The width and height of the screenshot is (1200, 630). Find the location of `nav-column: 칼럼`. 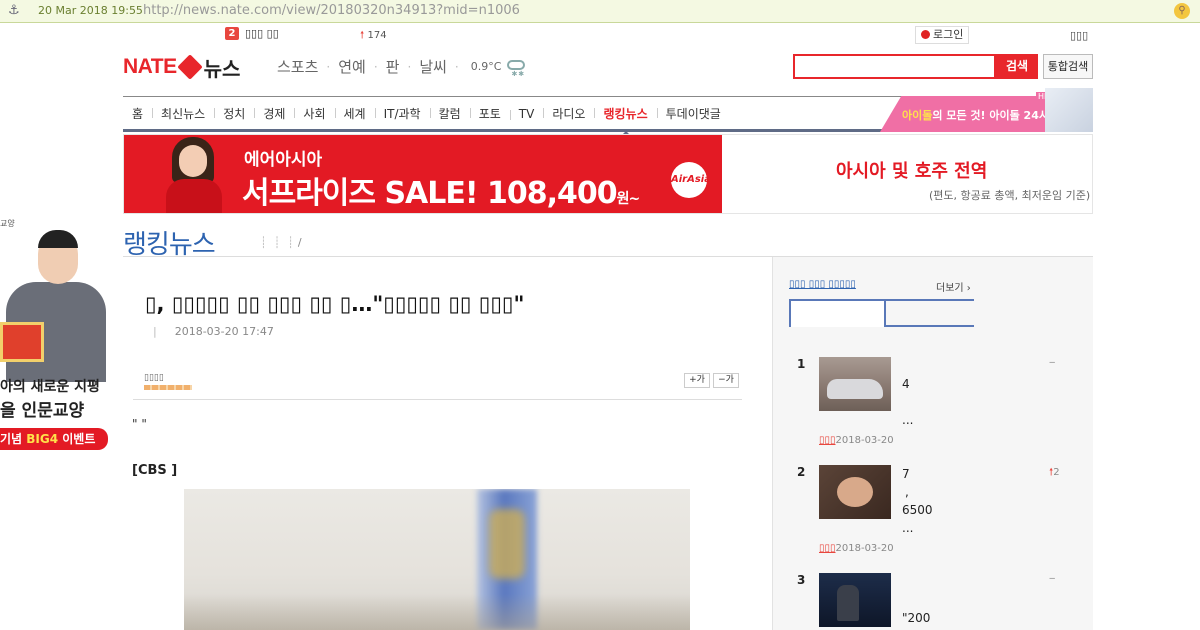

nav-column: 칼럼 is located at coordinates (449, 113).